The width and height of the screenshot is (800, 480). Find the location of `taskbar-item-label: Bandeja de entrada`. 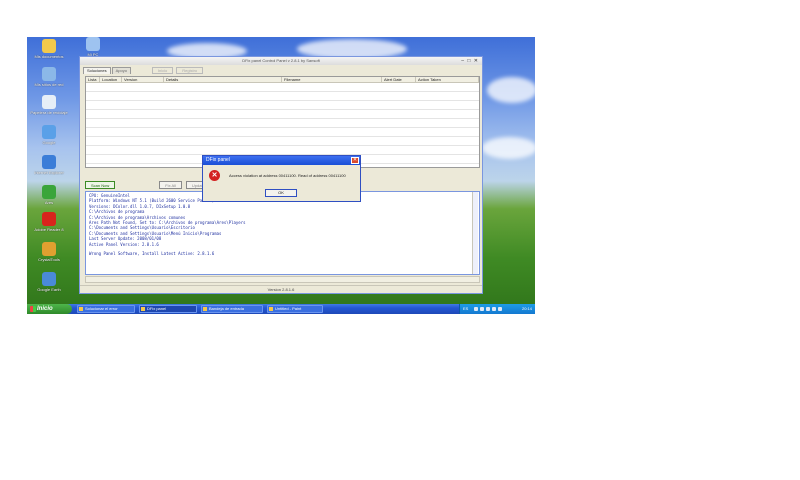

taskbar-item-label: Bandeja de entrada is located at coordinates (226, 308).